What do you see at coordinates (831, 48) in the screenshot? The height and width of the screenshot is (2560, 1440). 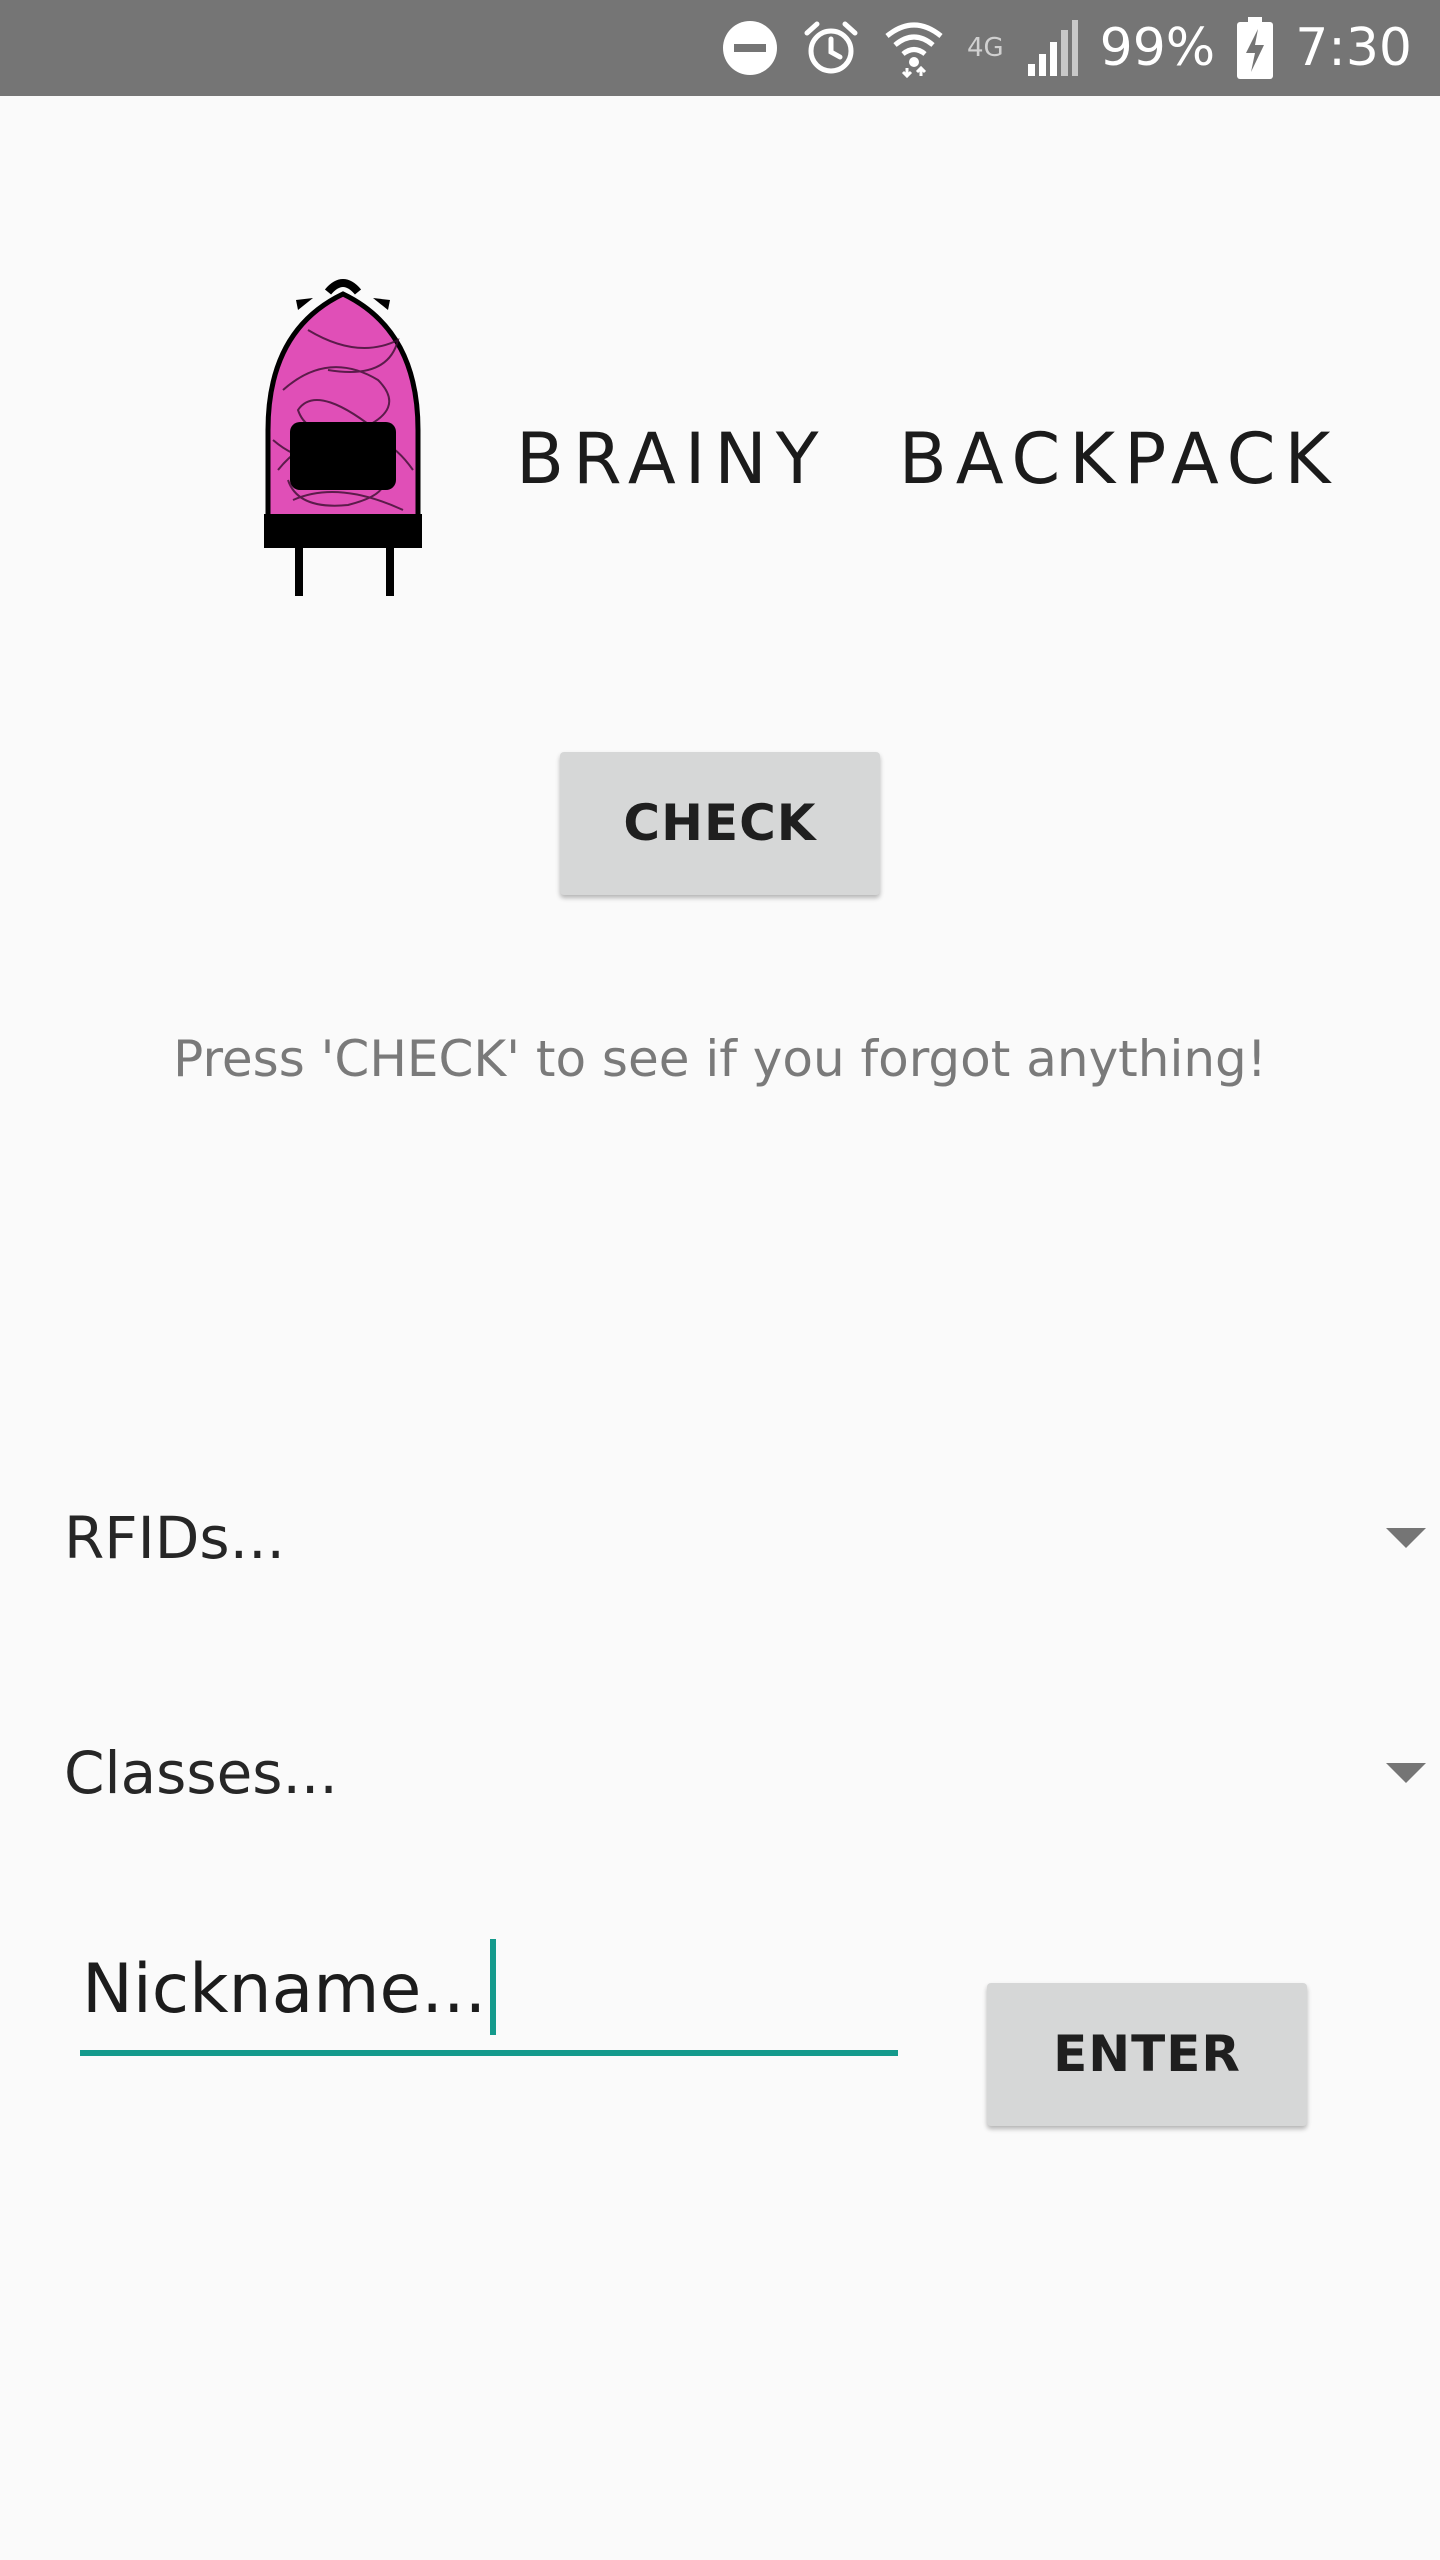 I see `alarm-icon` at bounding box center [831, 48].